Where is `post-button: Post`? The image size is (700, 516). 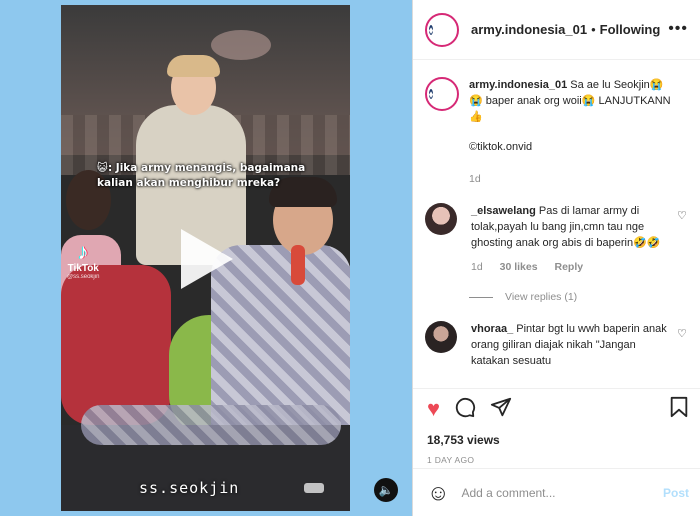
post-button: Post is located at coordinates (676, 493).